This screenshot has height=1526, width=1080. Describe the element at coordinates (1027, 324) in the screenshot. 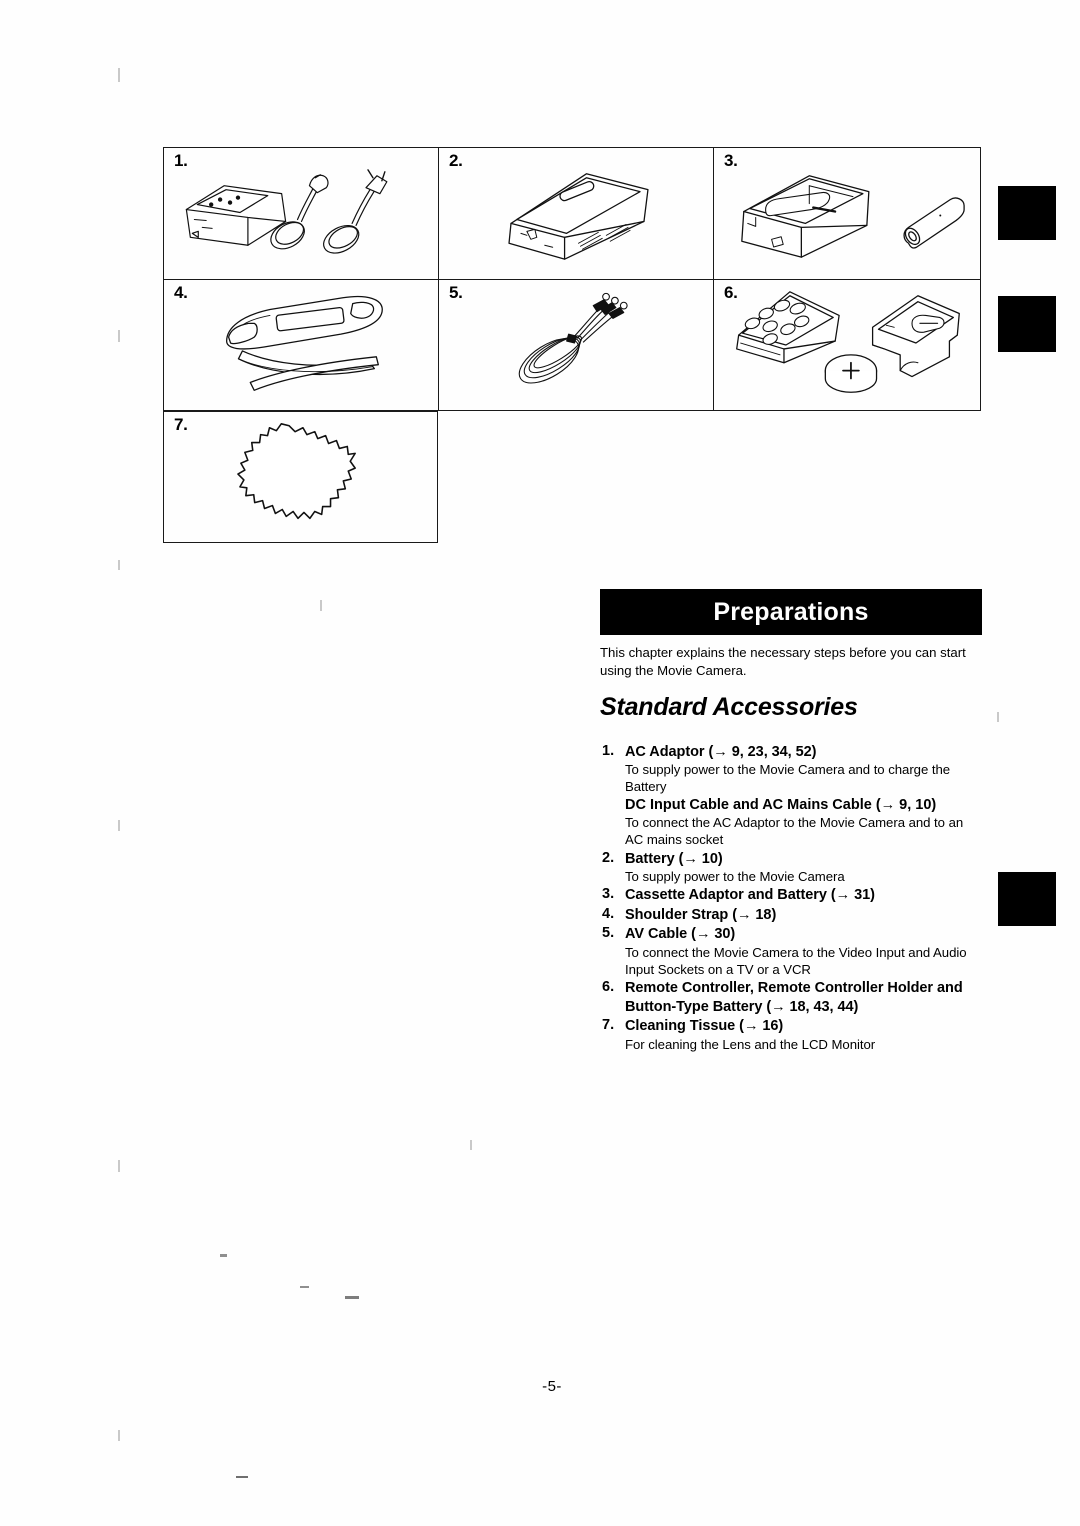

I see `index-tab-second` at that location.